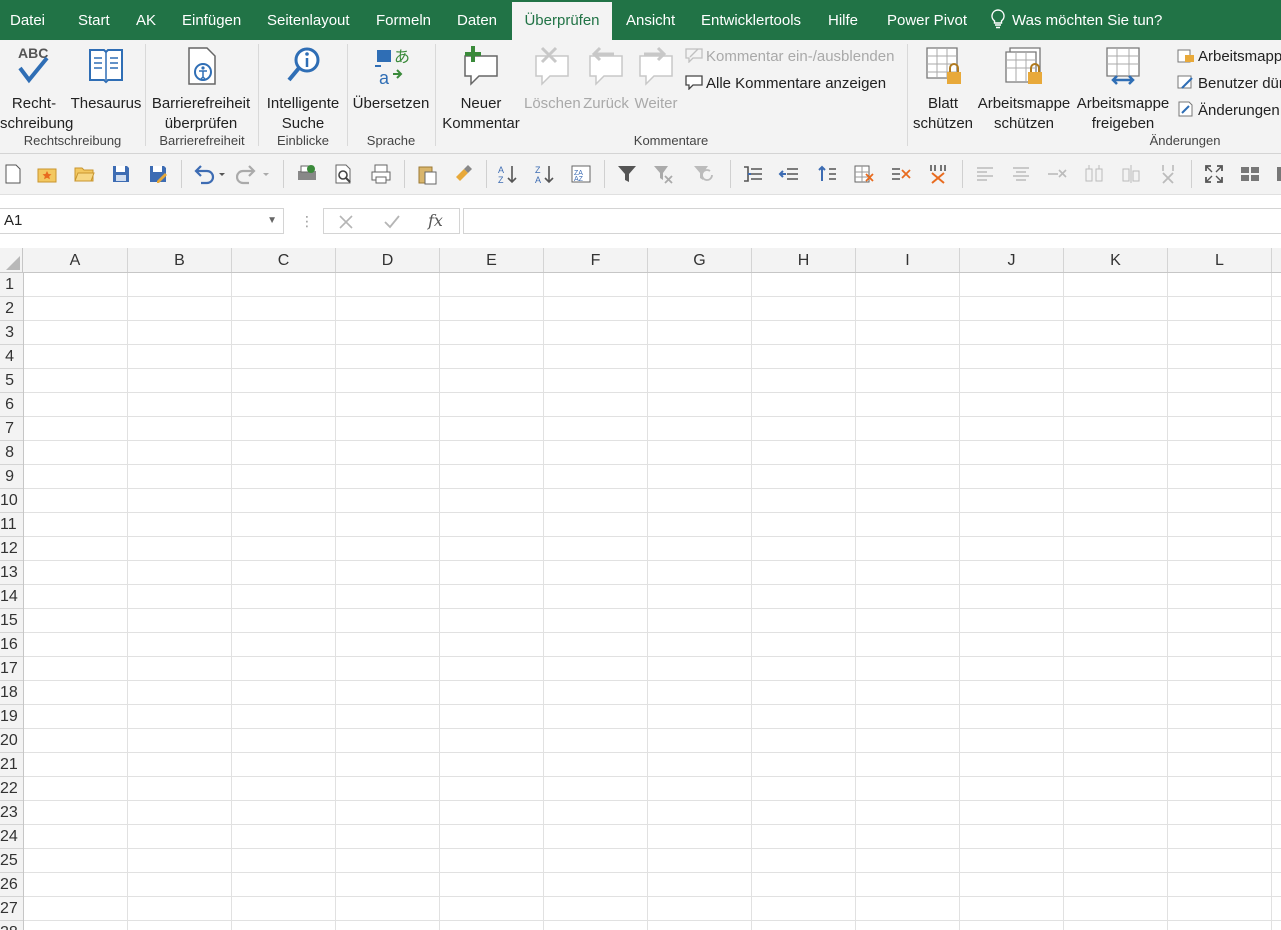  Describe the element at coordinates (11, 669) in the screenshot. I see `row-header: 17` at that location.